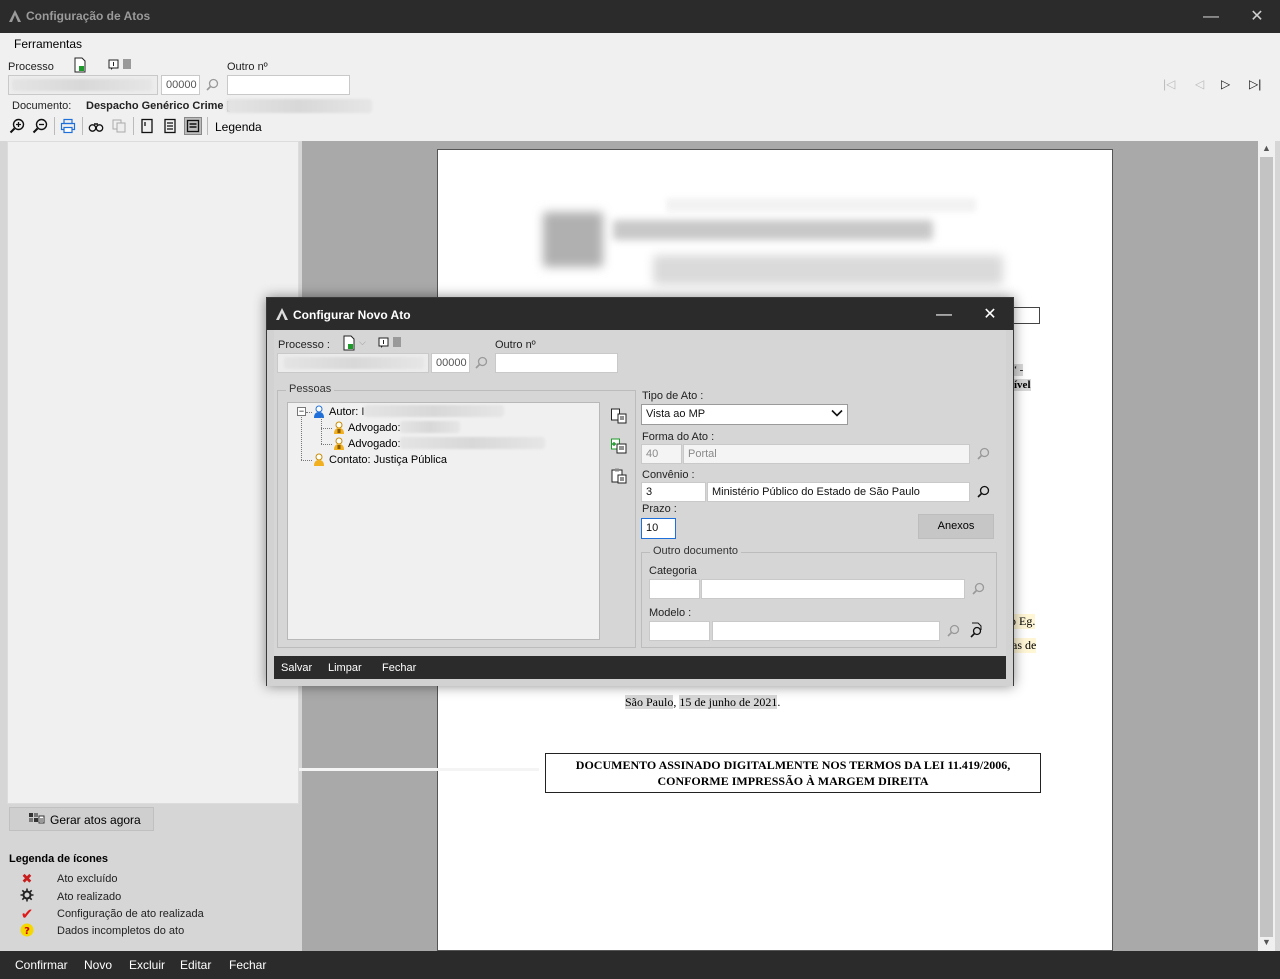 The width and height of the screenshot is (1280, 979). I want to click on gerar-atos-label: Gerar atos agora, so click(95, 820).